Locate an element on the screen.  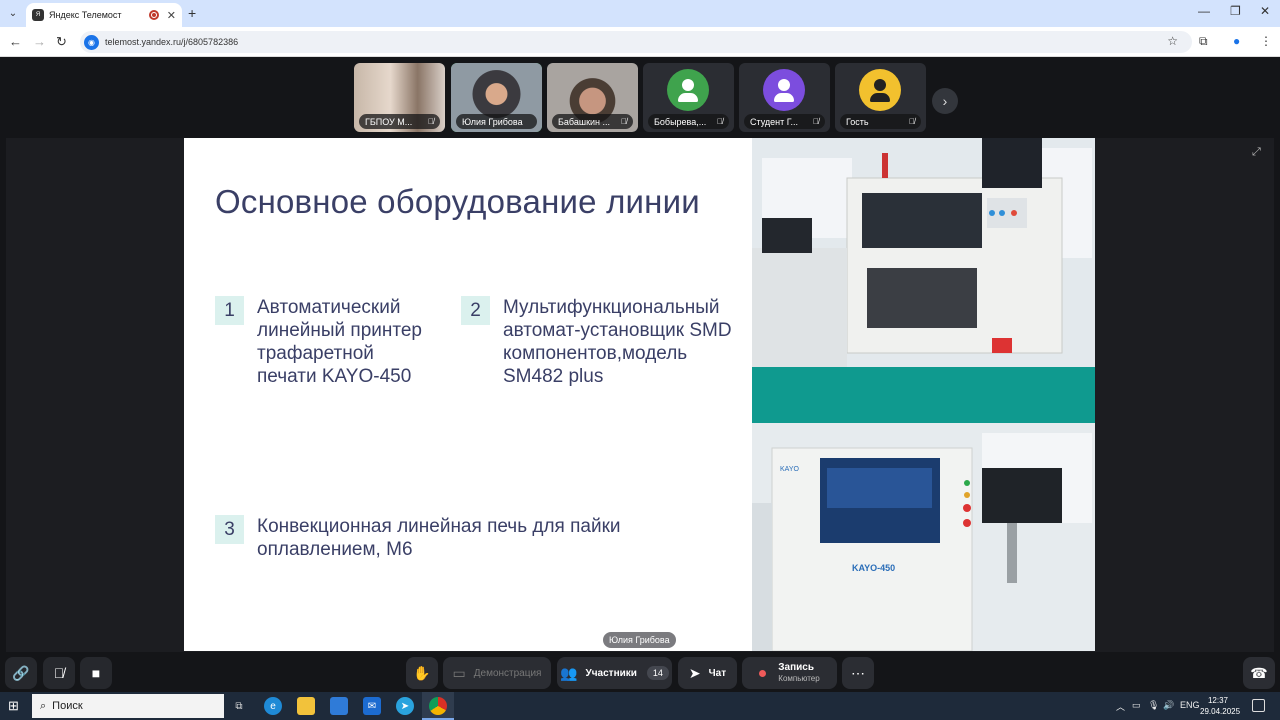
item-line: Автоматический is located at coordinates (329, 307).